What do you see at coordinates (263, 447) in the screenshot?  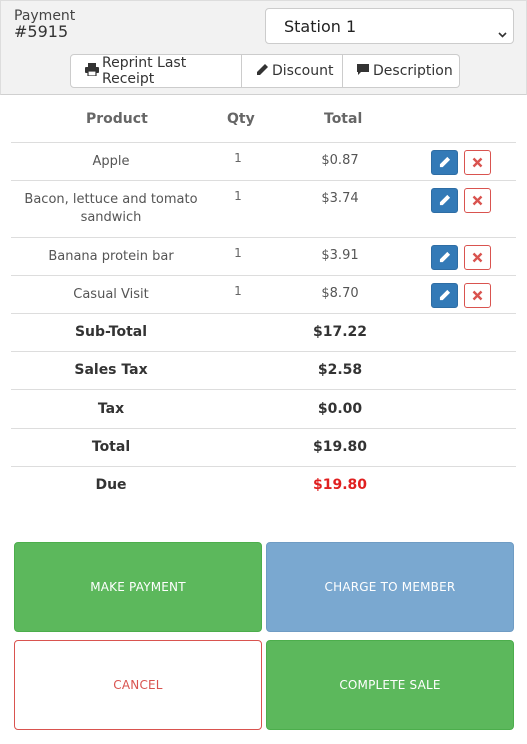 I see `total-row: Total $19.80` at bounding box center [263, 447].